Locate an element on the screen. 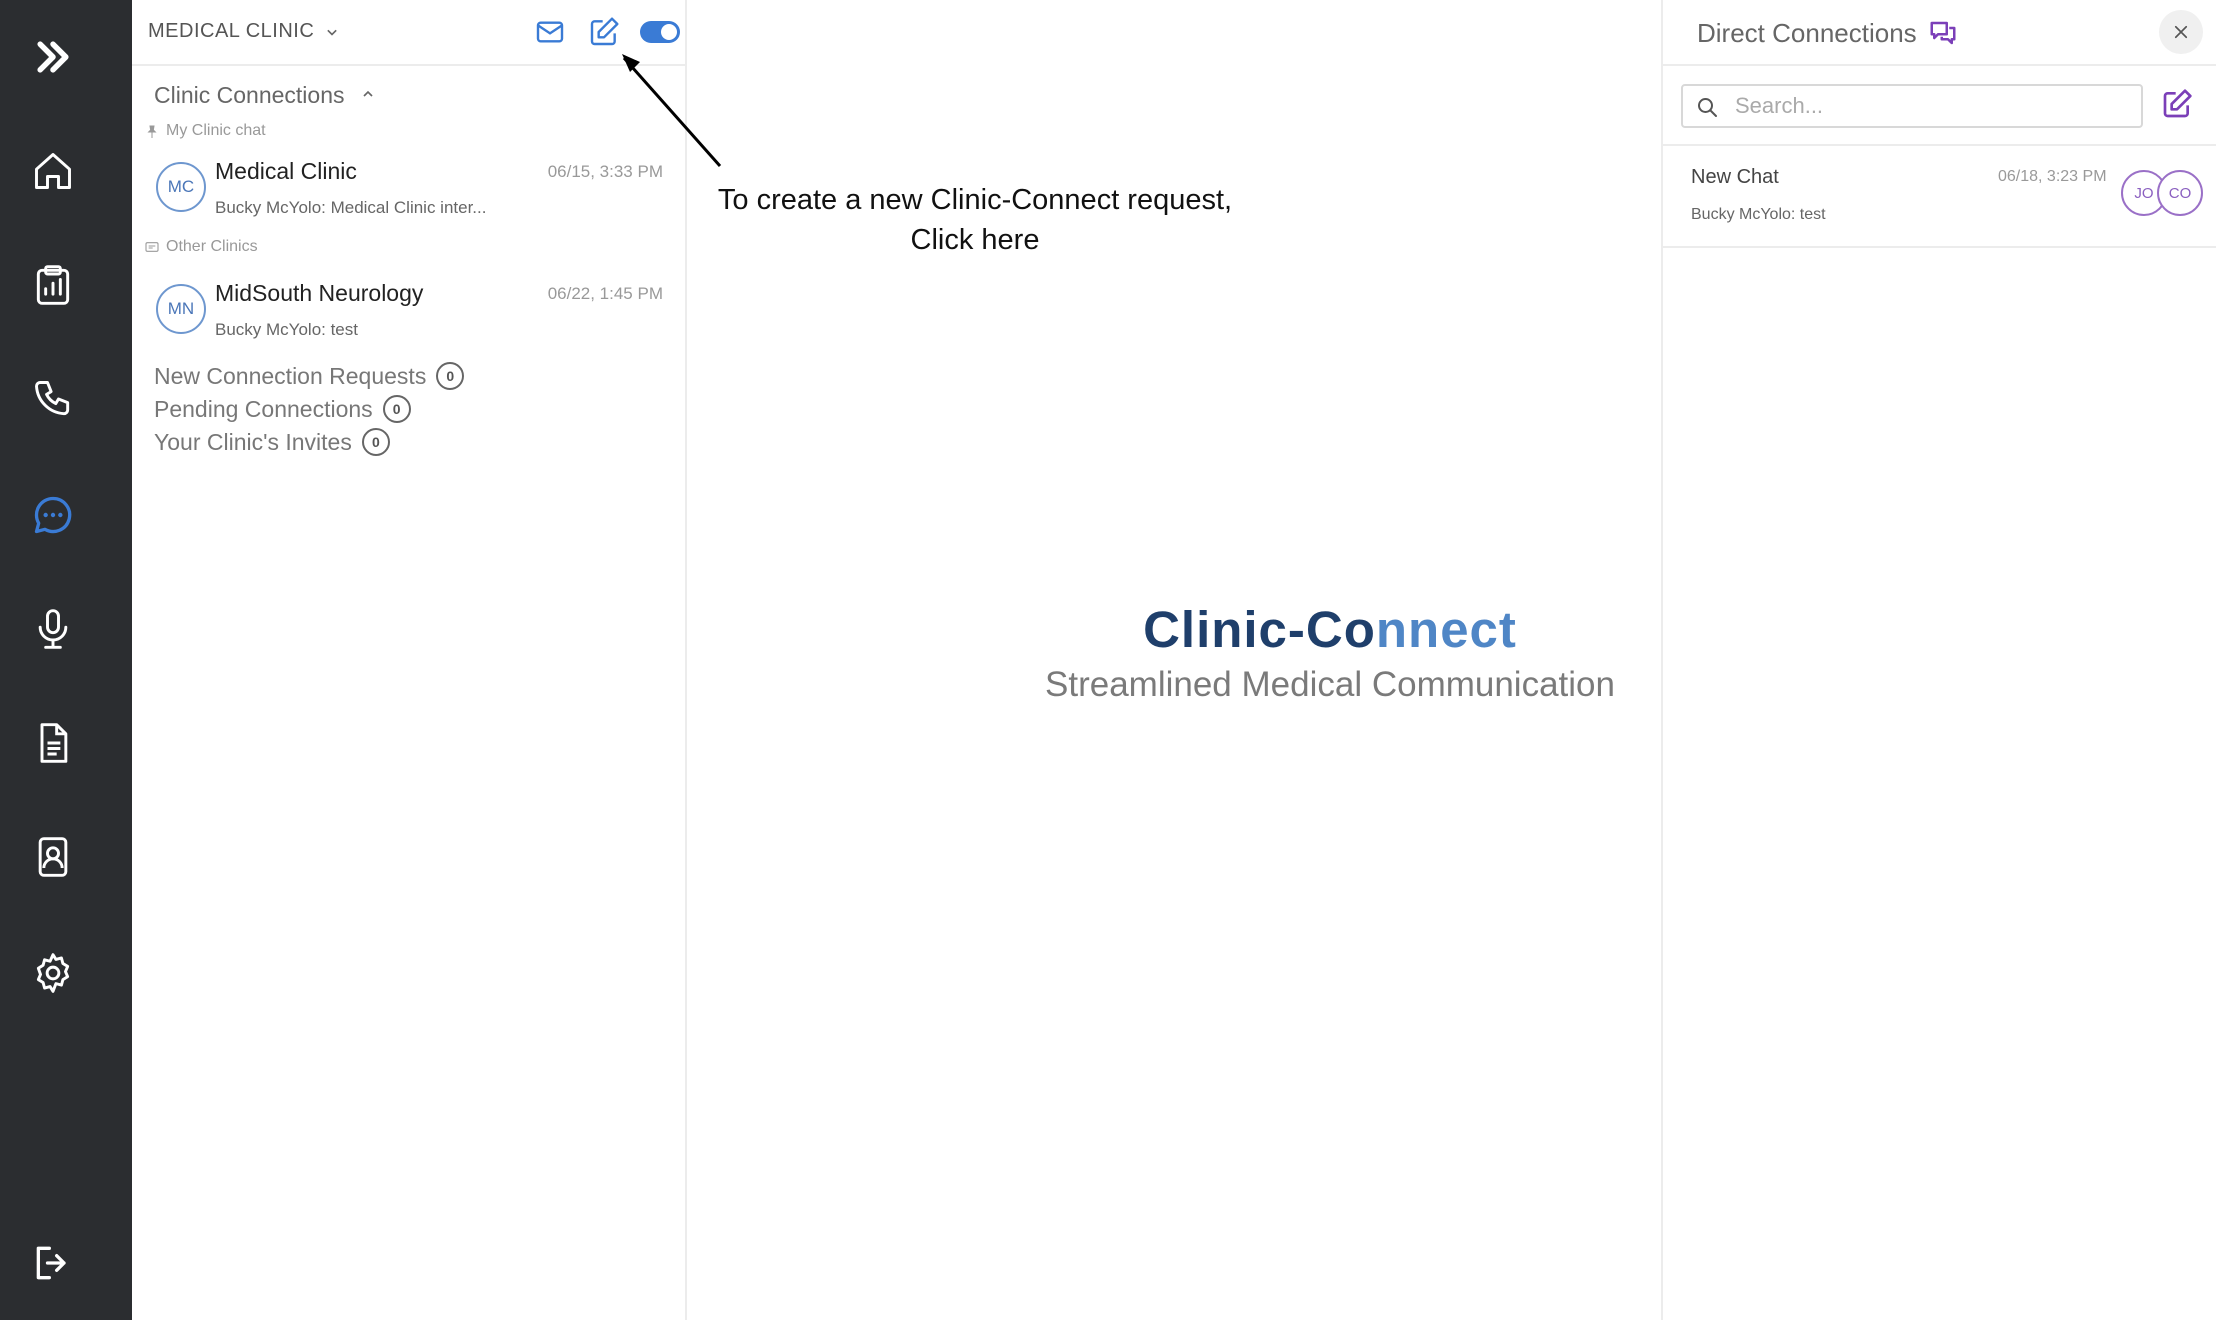  logout-icon is located at coordinates (51, 1263).